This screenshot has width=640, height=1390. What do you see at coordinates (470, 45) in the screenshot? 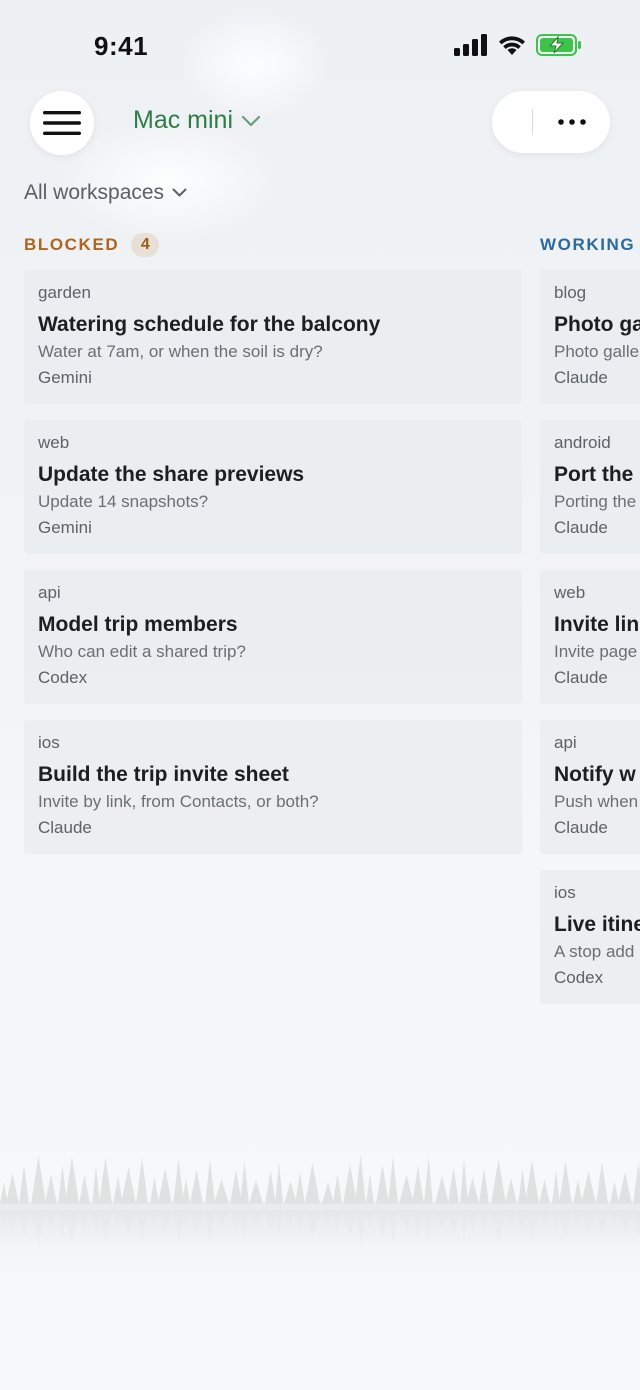
I see `cellular-signal-icon` at bounding box center [470, 45].